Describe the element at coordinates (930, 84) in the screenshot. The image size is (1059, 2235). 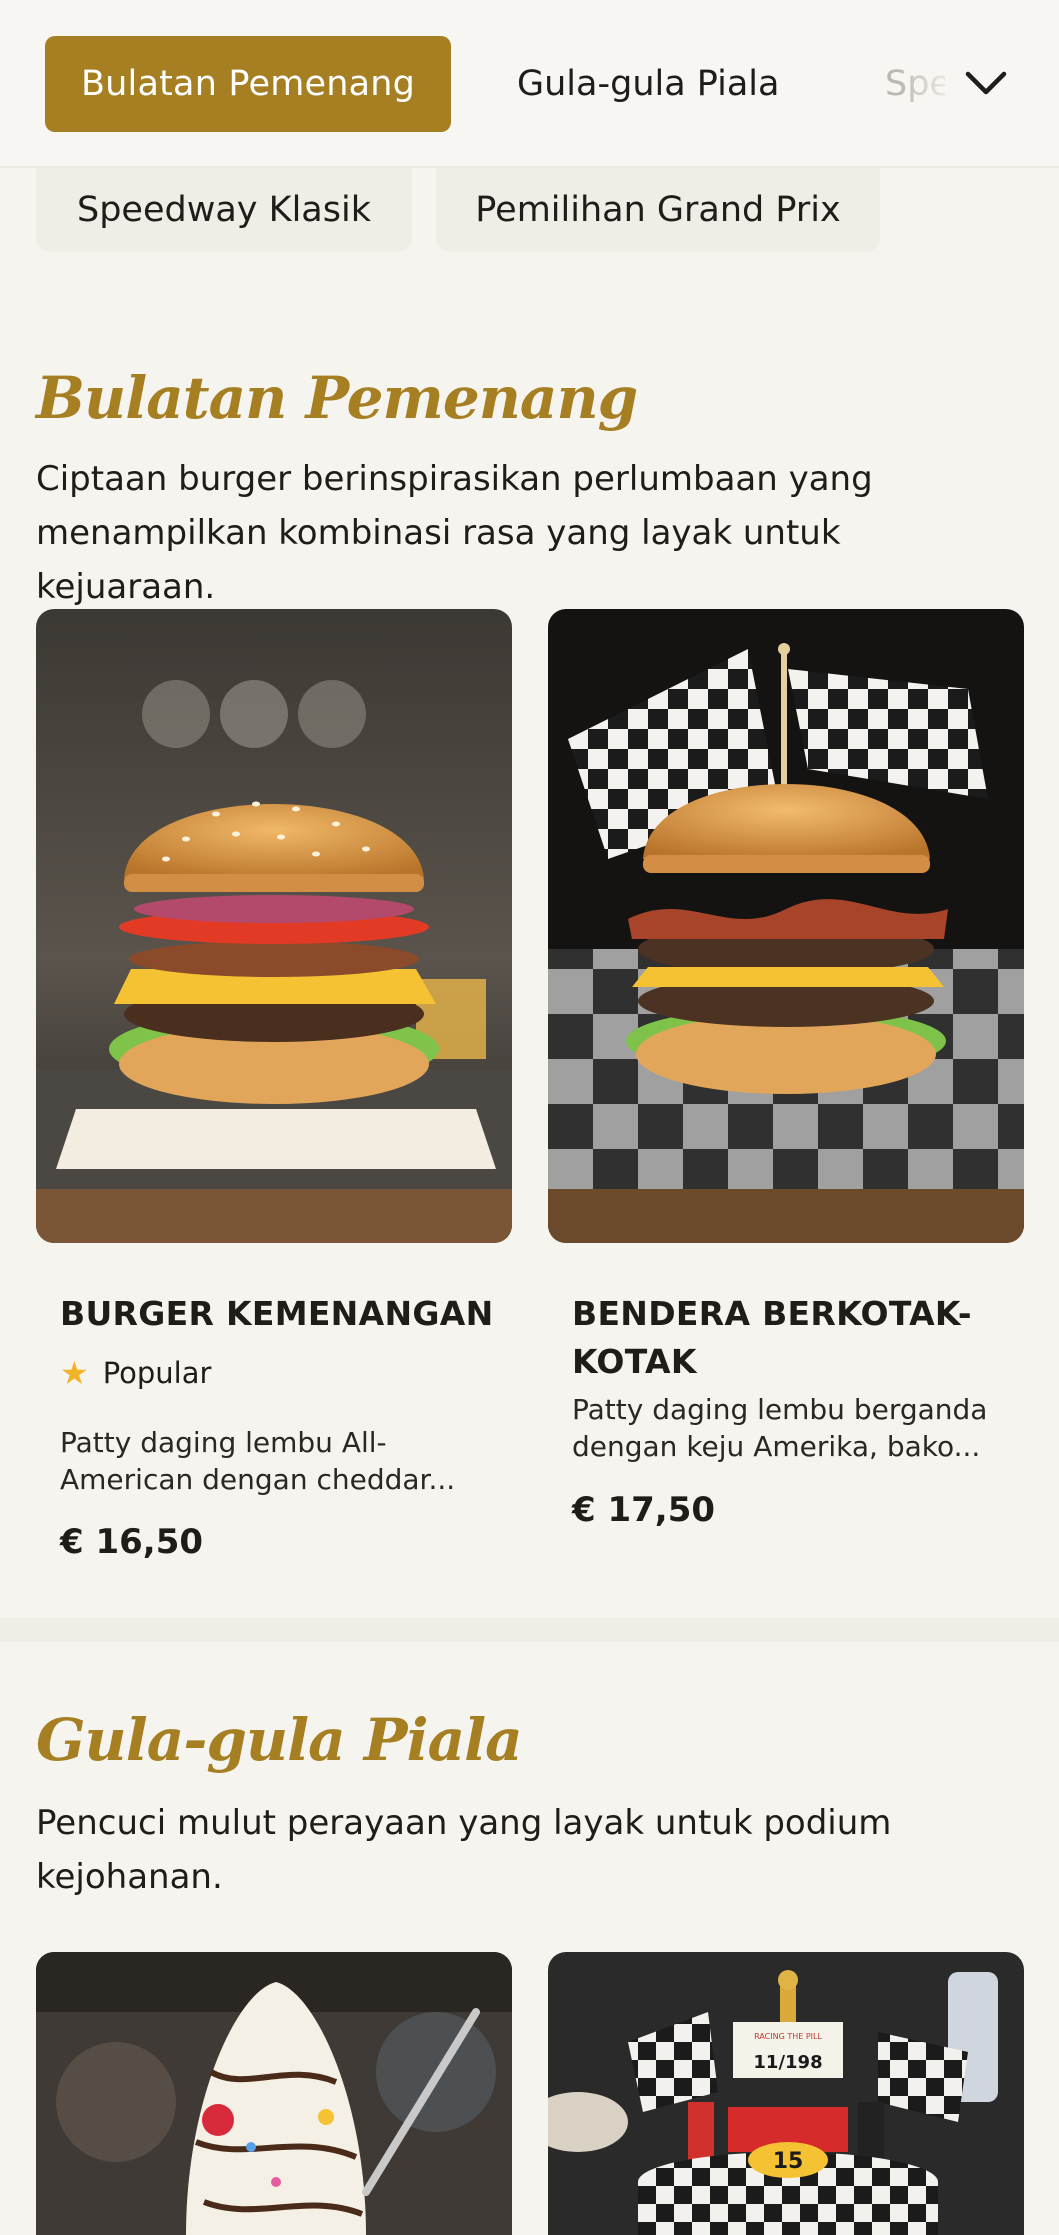
I see `tab-fade-overlay` at that location.